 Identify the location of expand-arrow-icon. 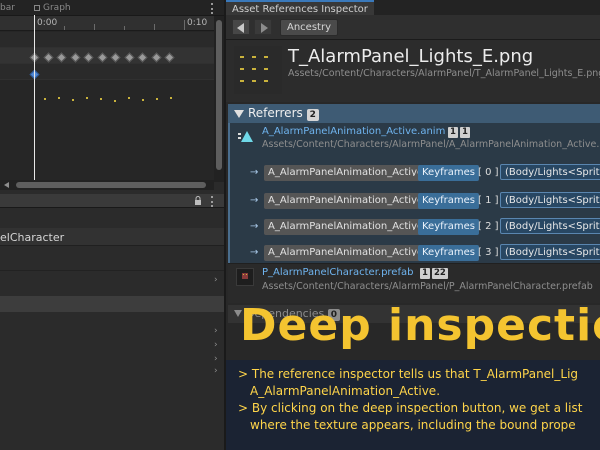
(239, 114).